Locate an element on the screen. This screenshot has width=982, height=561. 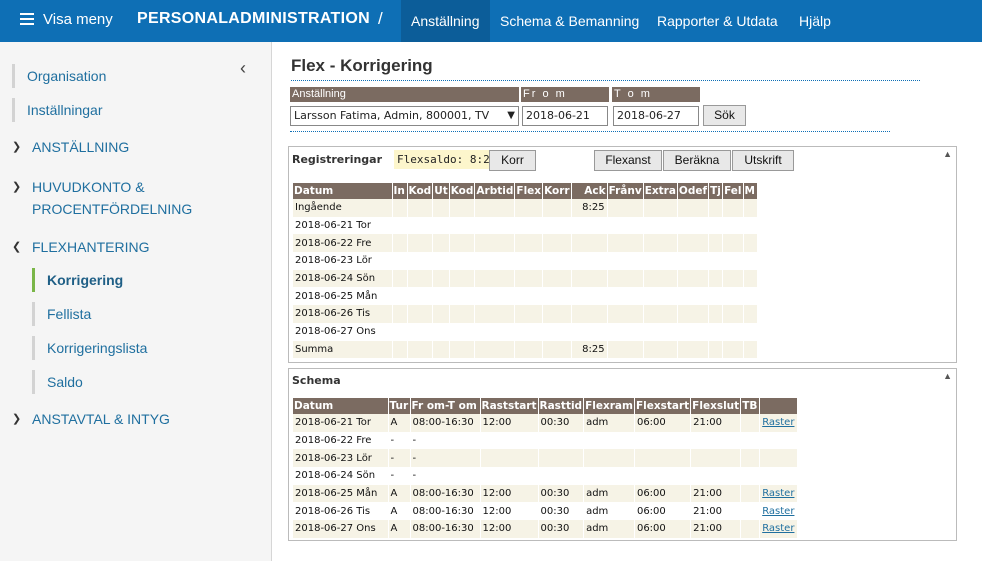
sidebar-item-saldo: Saldo is located at coordinates (57, 382).